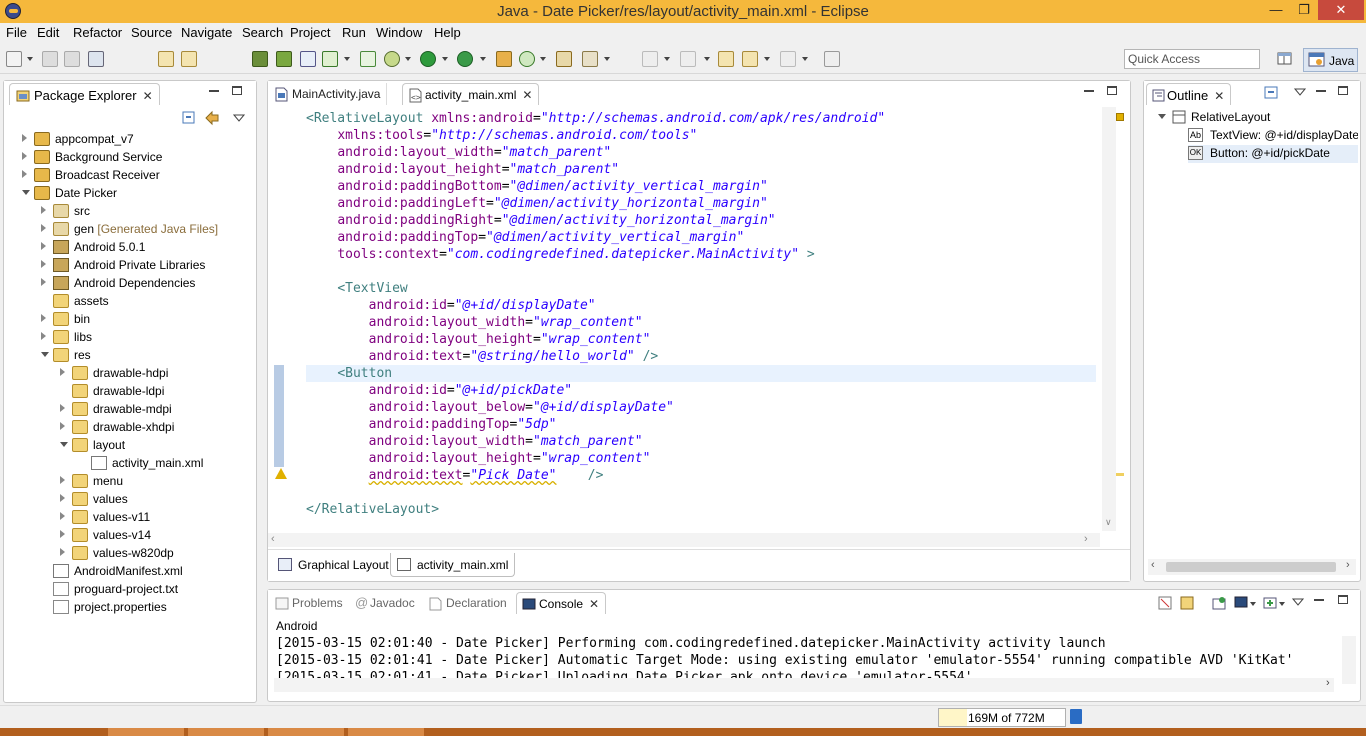 The image size is (1366, 736). Describe the element at coordinates (1321, 90) in the screenshot. I see `minimize-view-icon` at that location.